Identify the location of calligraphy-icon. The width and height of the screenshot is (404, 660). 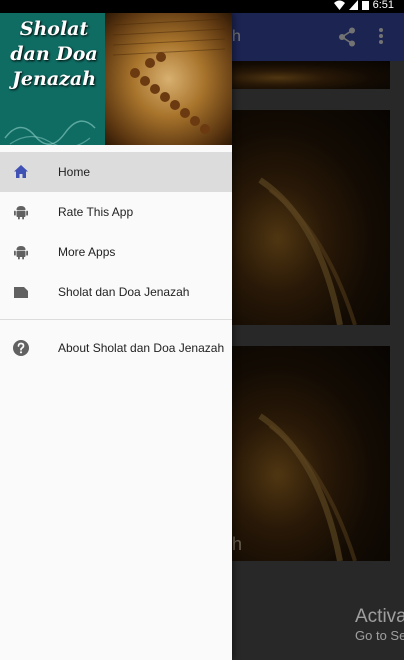
(50, 132).